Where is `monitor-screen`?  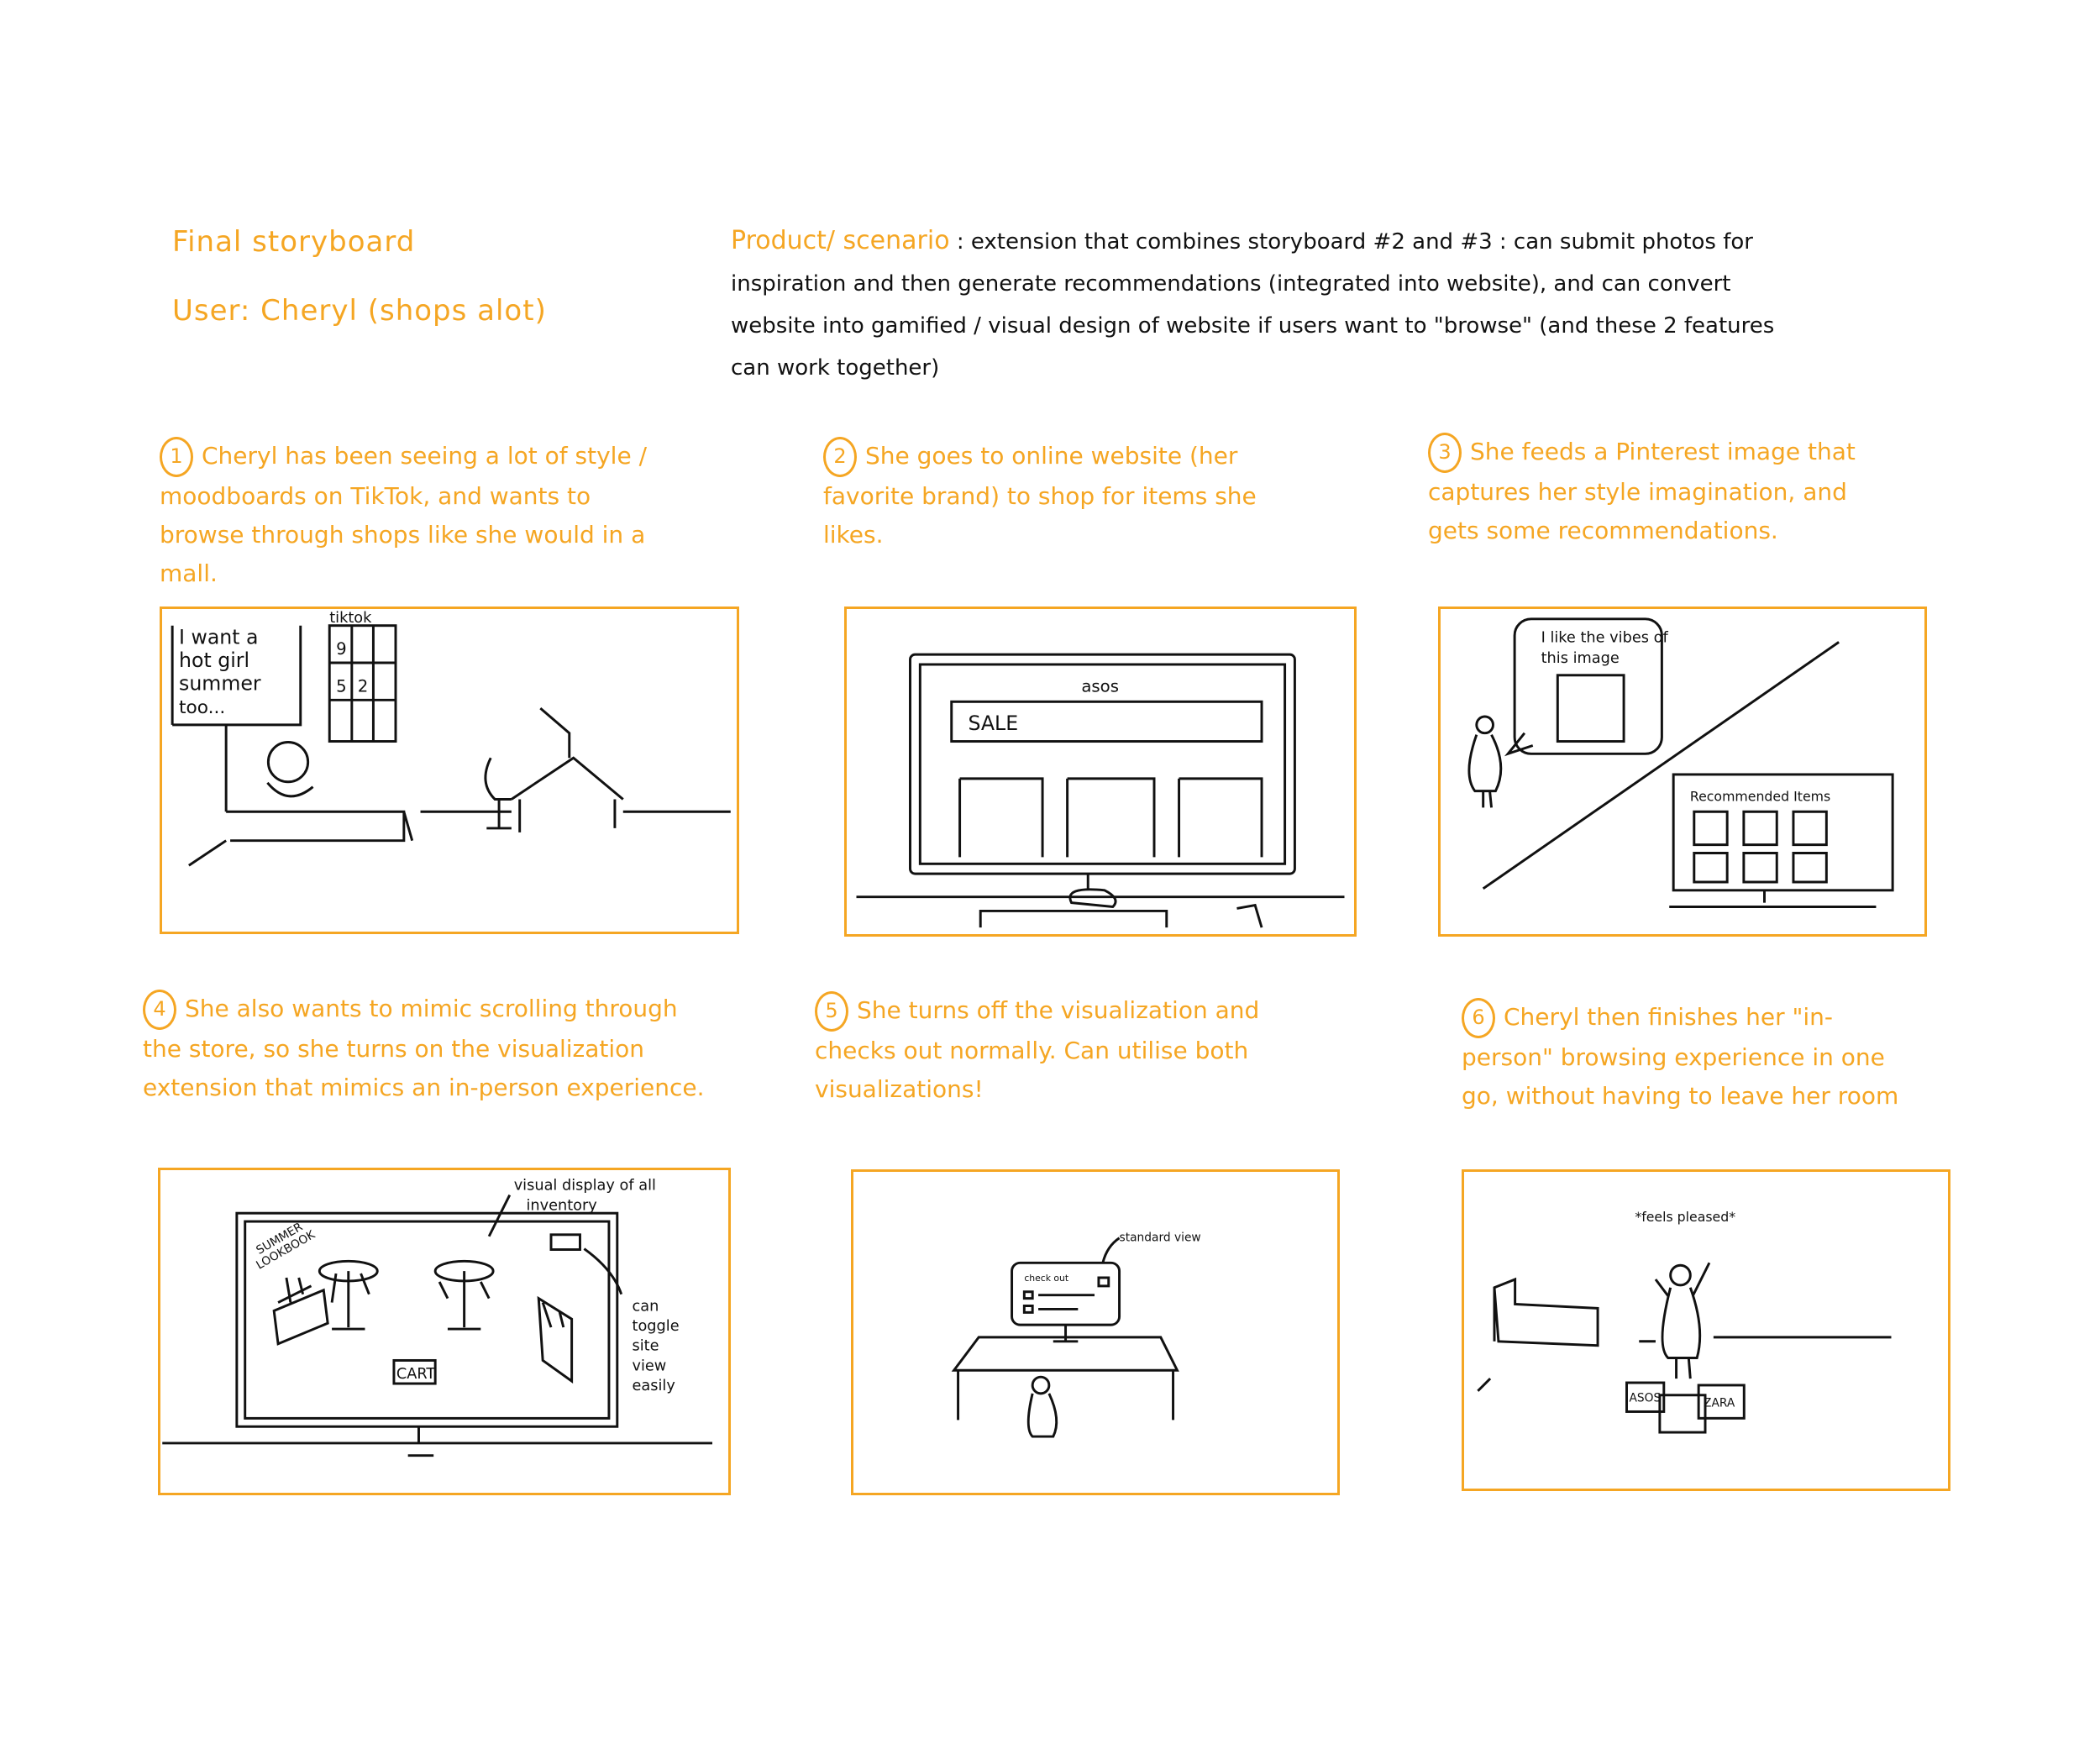 monitor-screen is located at coordinates (427, 1320).